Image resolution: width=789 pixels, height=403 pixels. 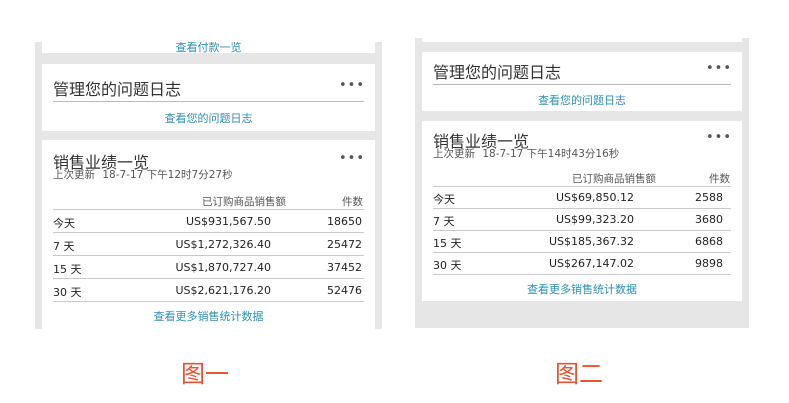 I want to click on last-updated: 上次更新 18-7-17 下午12时7分27秒, so click(x=143, y=174).